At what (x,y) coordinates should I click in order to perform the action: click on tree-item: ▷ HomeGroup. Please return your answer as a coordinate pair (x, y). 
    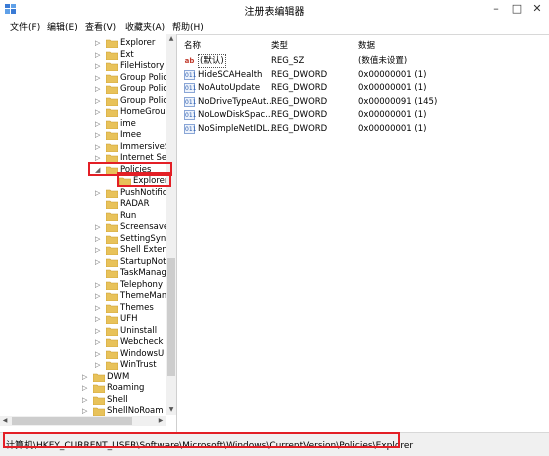
    Looking at the image, I should click on (85, 112).